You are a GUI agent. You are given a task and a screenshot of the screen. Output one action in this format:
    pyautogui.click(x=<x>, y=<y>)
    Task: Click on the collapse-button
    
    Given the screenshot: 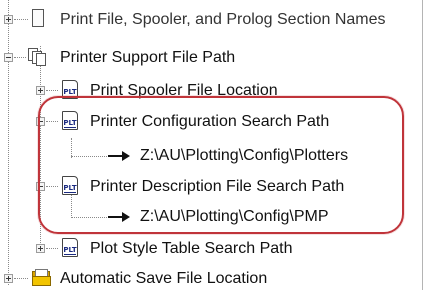 What is the action you would take?
    pyautogui.click(x=8, y=57)
    